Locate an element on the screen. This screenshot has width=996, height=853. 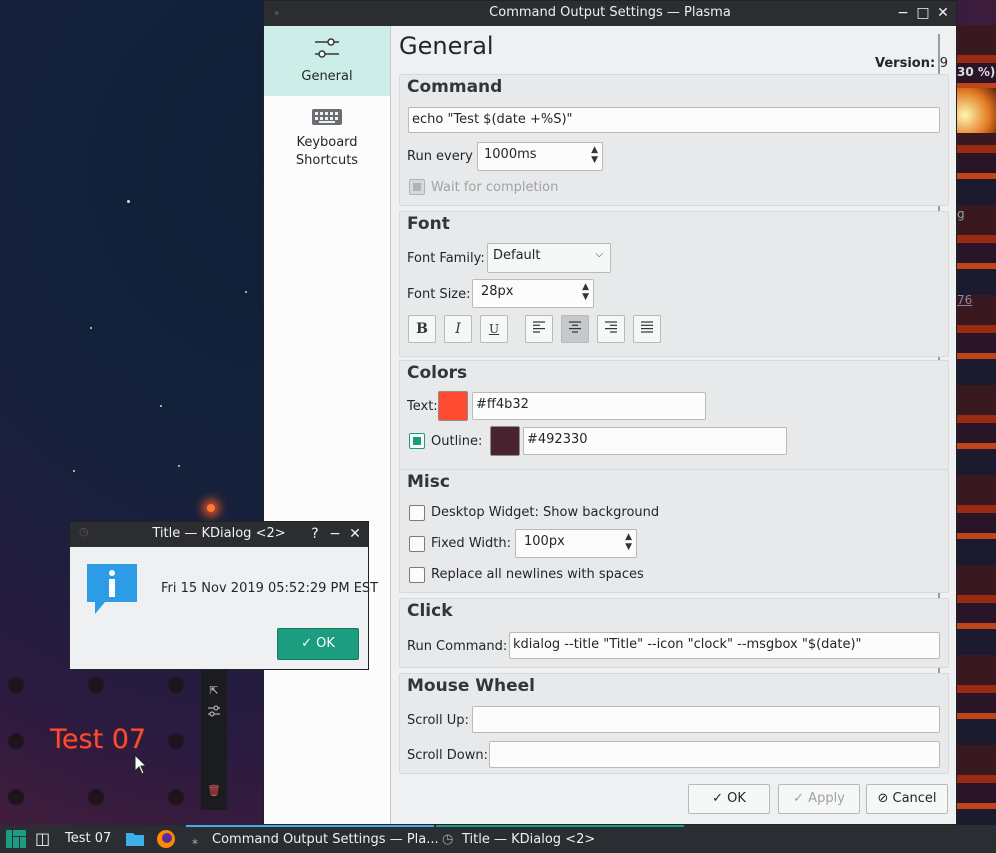
maximize-icon: □ is located at coordinates (923, 13).